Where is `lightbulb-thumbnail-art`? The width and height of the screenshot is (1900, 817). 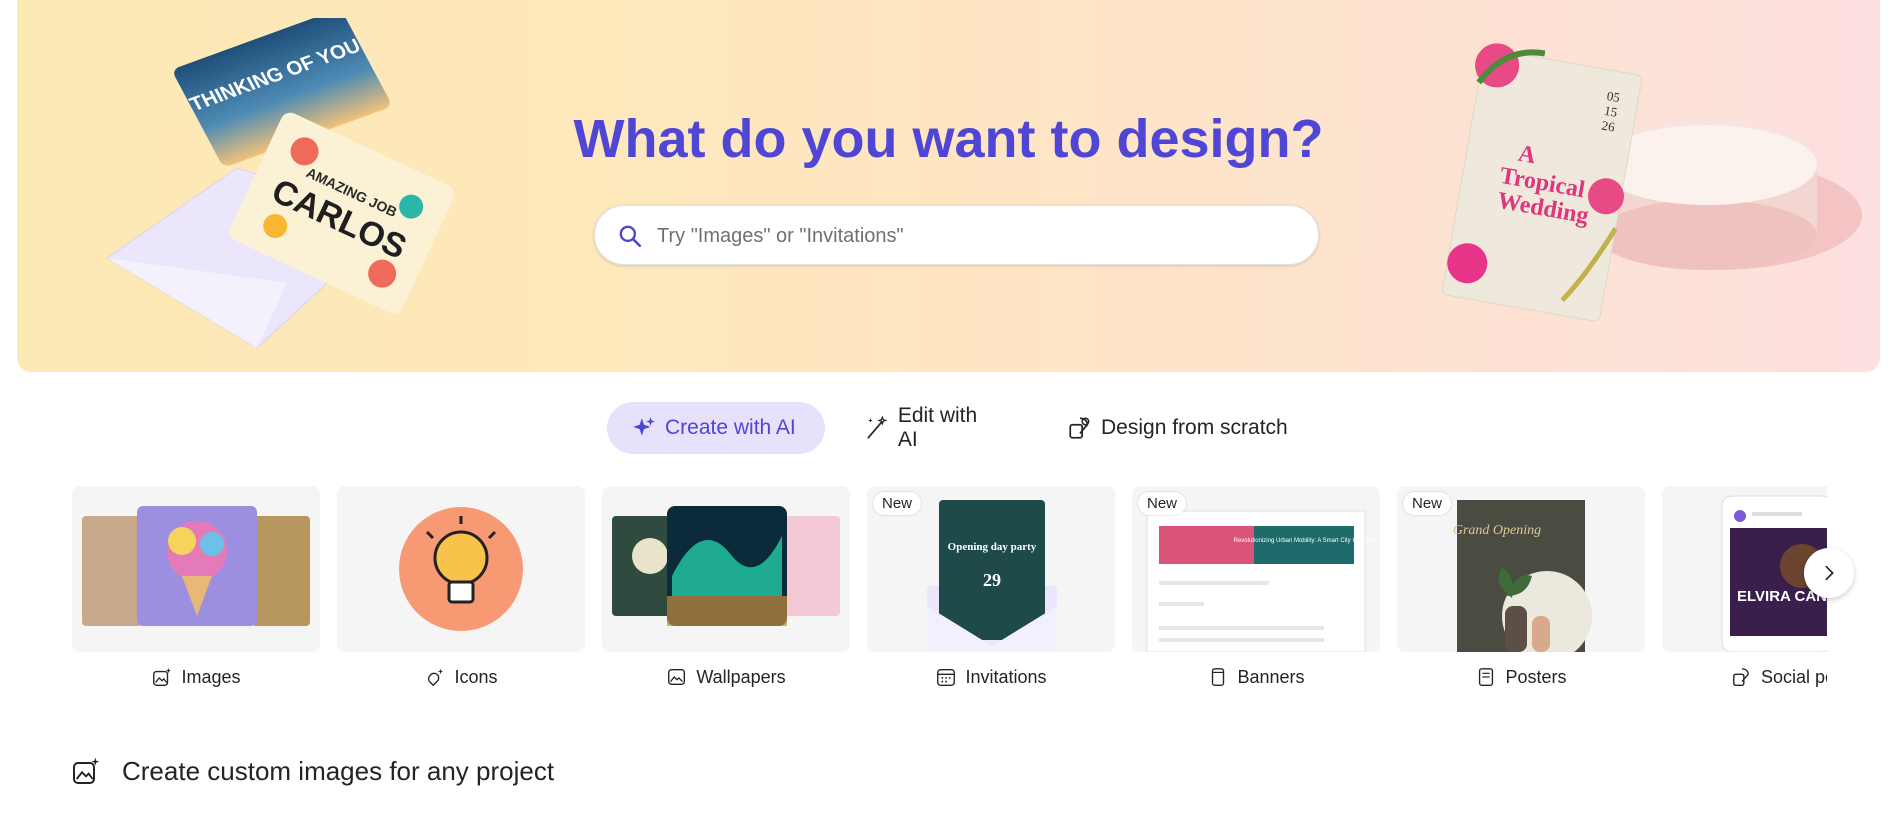 lightbulb-thumbnail-art is located at coordinates (461, 569).